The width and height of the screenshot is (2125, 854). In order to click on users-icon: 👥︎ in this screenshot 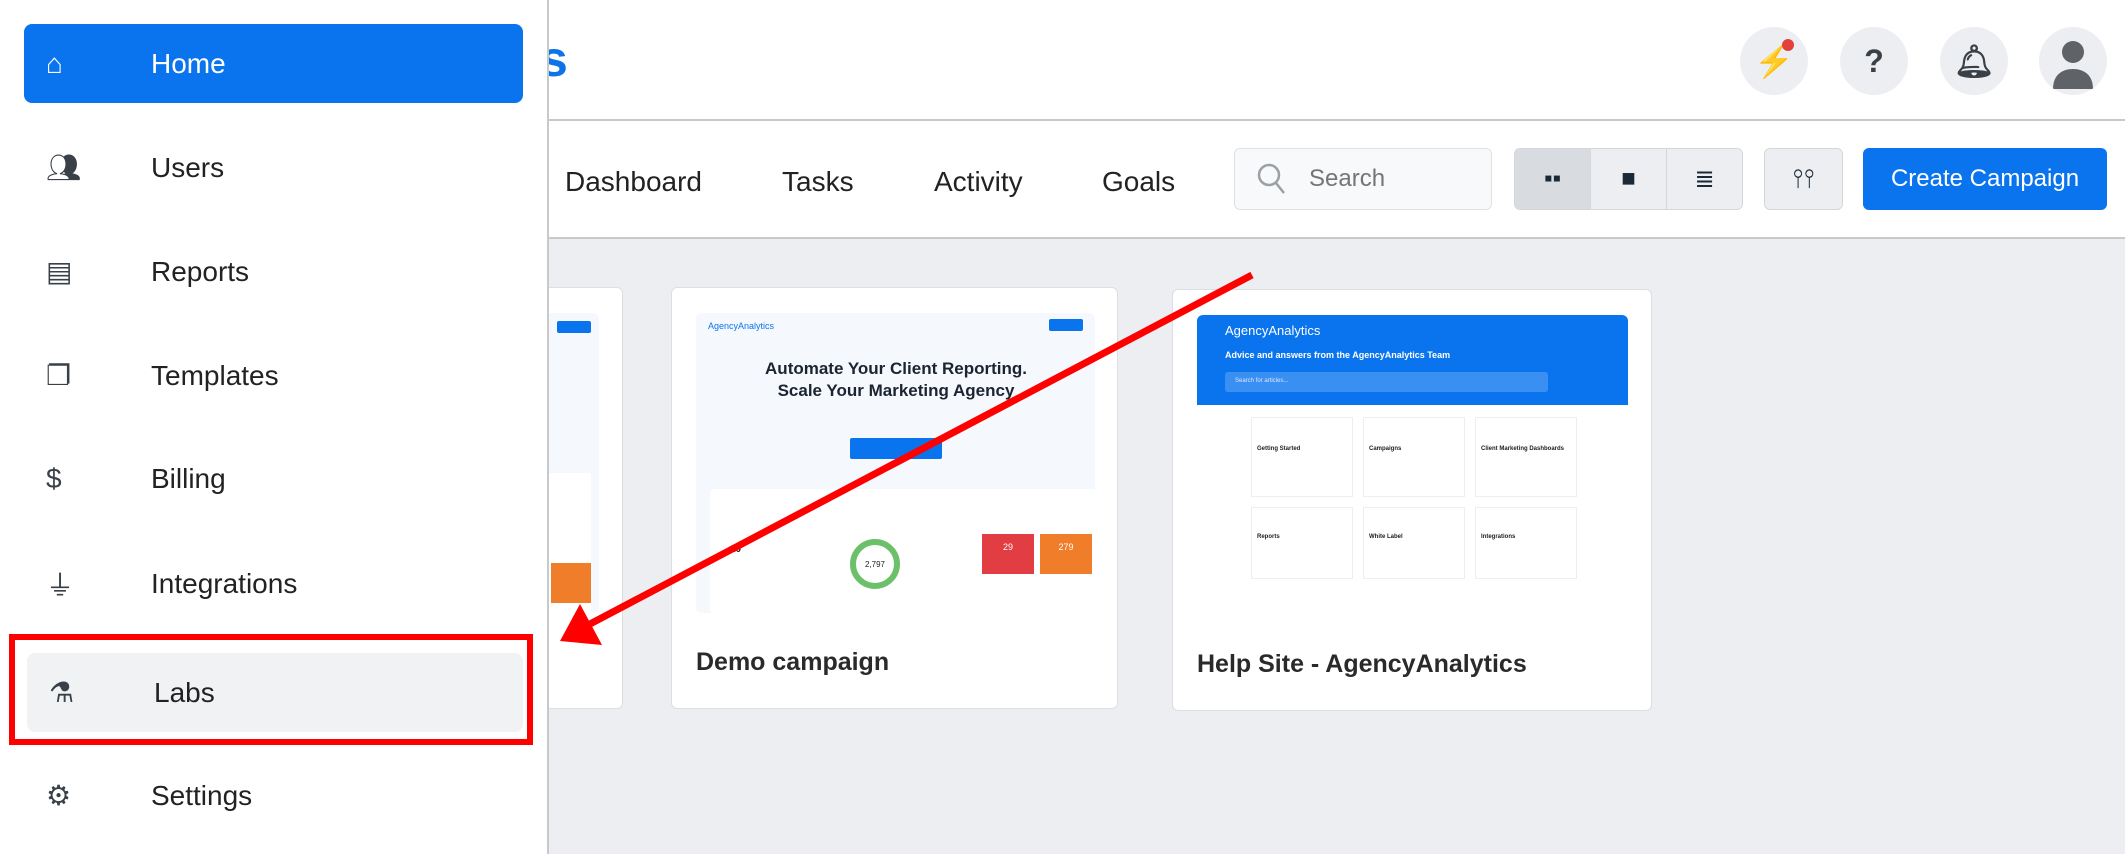, I will do `click(64, 167)`.